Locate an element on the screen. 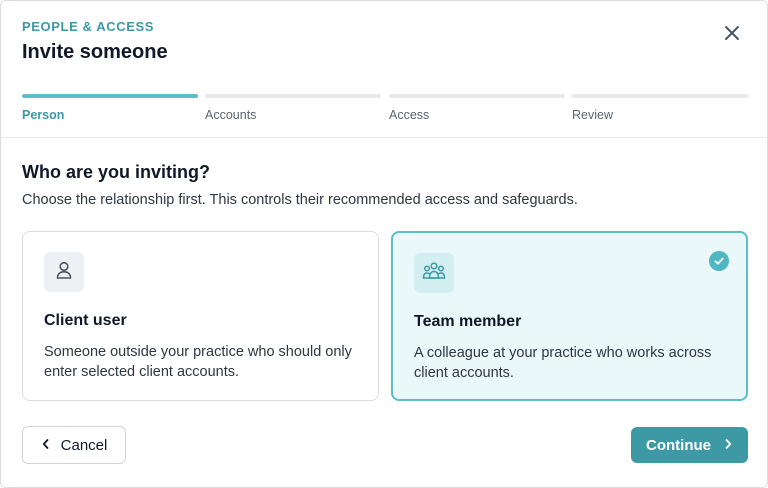  selected-check-icon is located at coordinates (719, 261).